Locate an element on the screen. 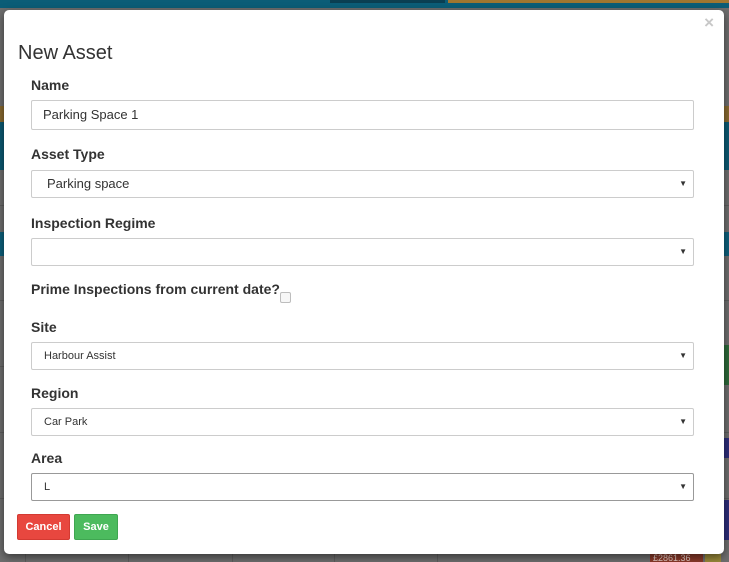 This screenshot has width=729, height=562. region-select: Car Park ▼ is located at coordinates (362, 422).